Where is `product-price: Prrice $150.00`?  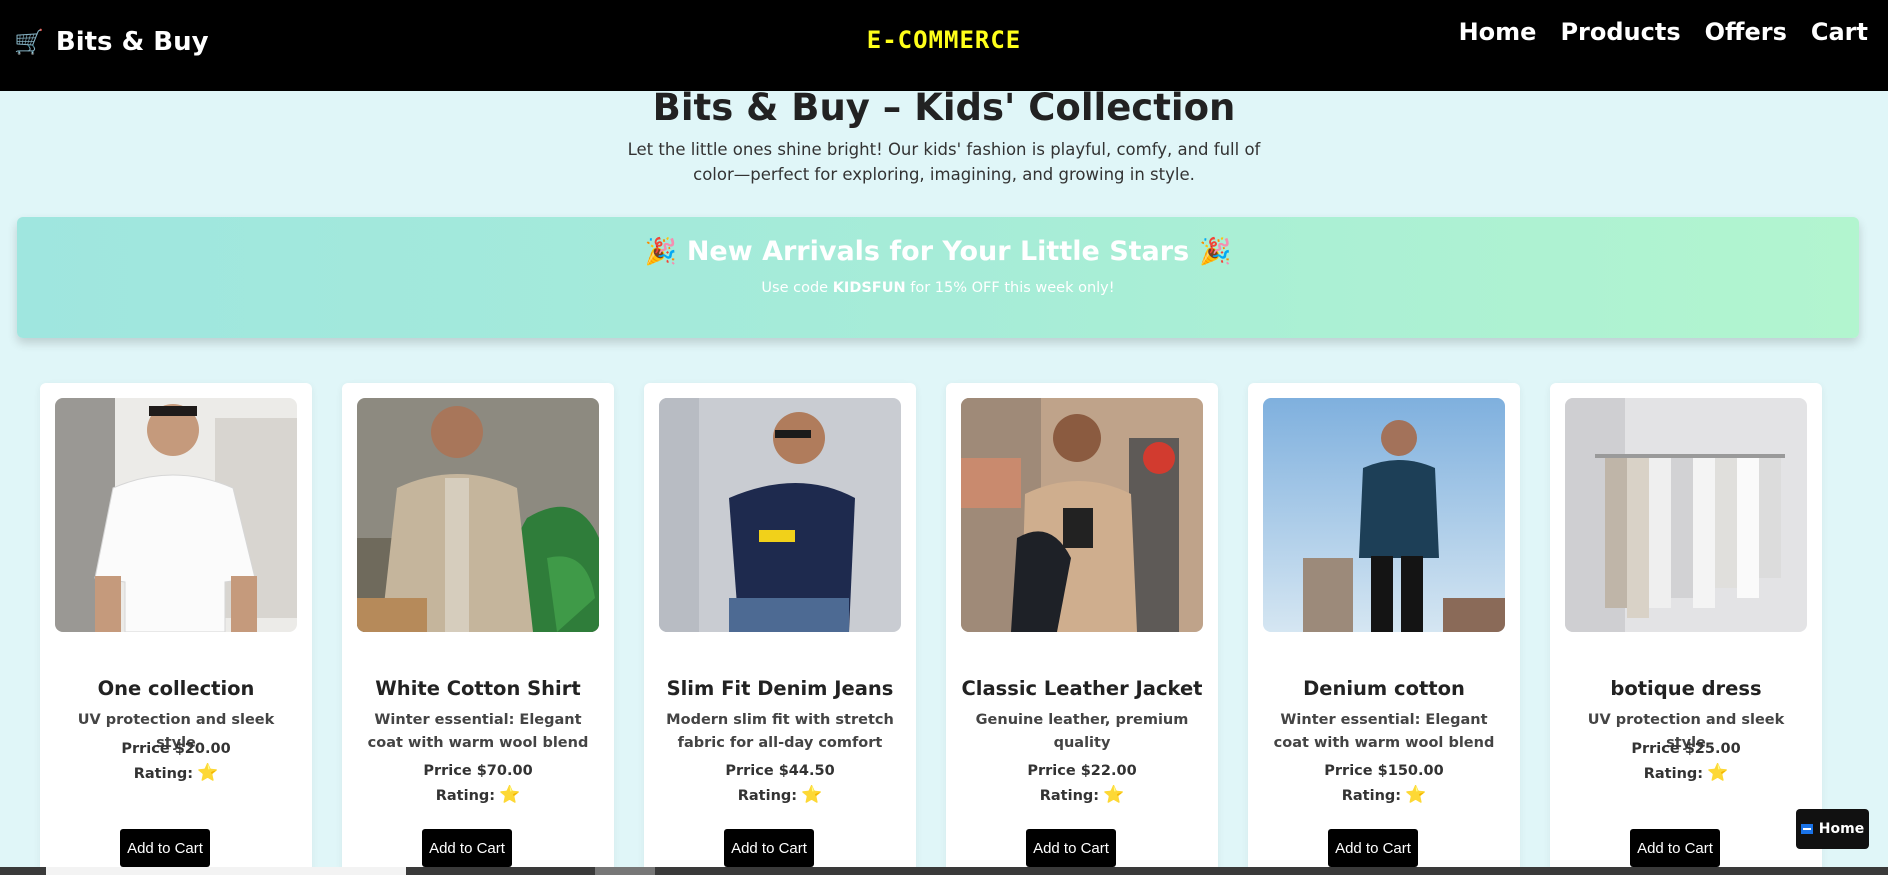 product-price: Prrice $150.00 is located at coordinates (1384, 771).